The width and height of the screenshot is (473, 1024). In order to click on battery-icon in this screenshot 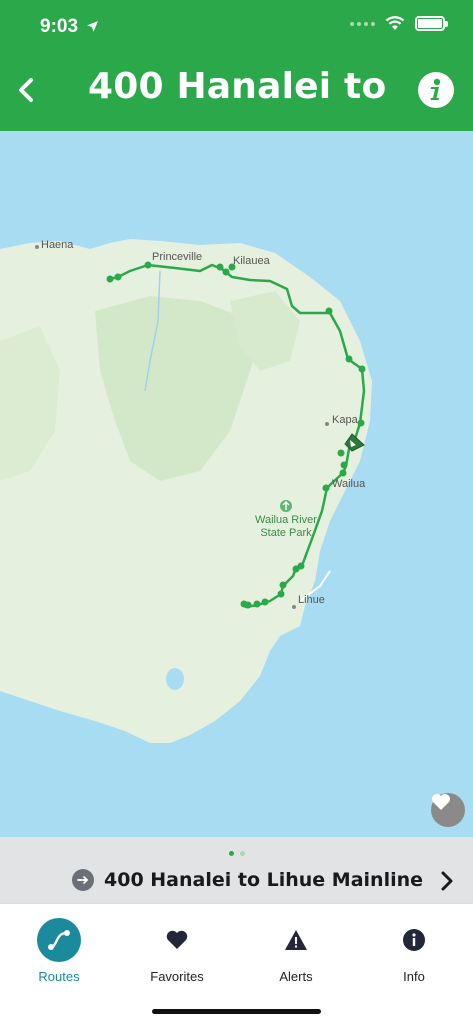, I will do `click(431, 23)`.